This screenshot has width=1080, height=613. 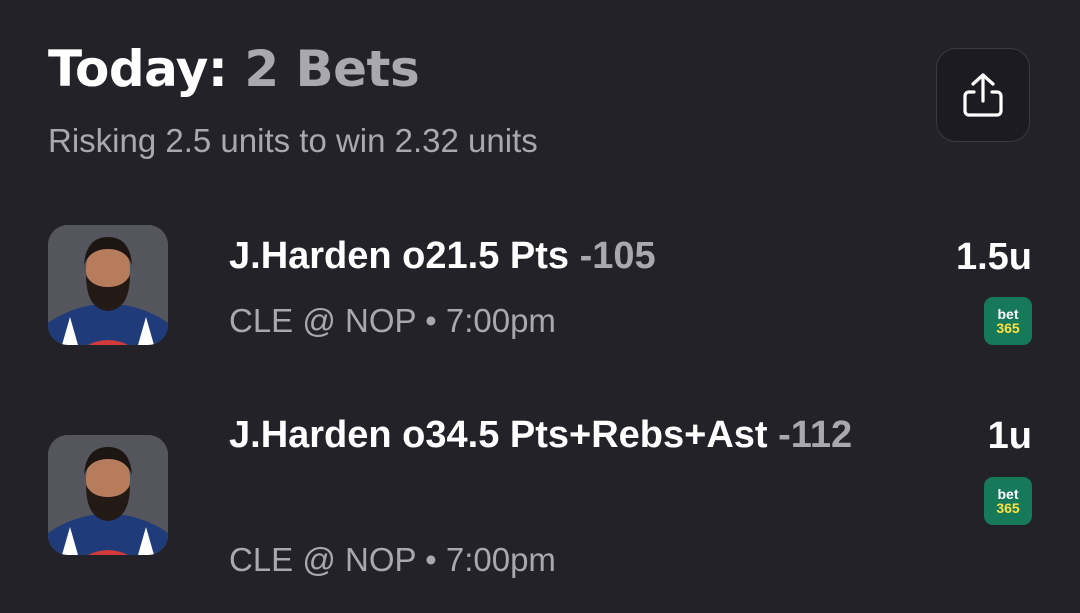 I want to click on share-button, so click(x=983, y=95).